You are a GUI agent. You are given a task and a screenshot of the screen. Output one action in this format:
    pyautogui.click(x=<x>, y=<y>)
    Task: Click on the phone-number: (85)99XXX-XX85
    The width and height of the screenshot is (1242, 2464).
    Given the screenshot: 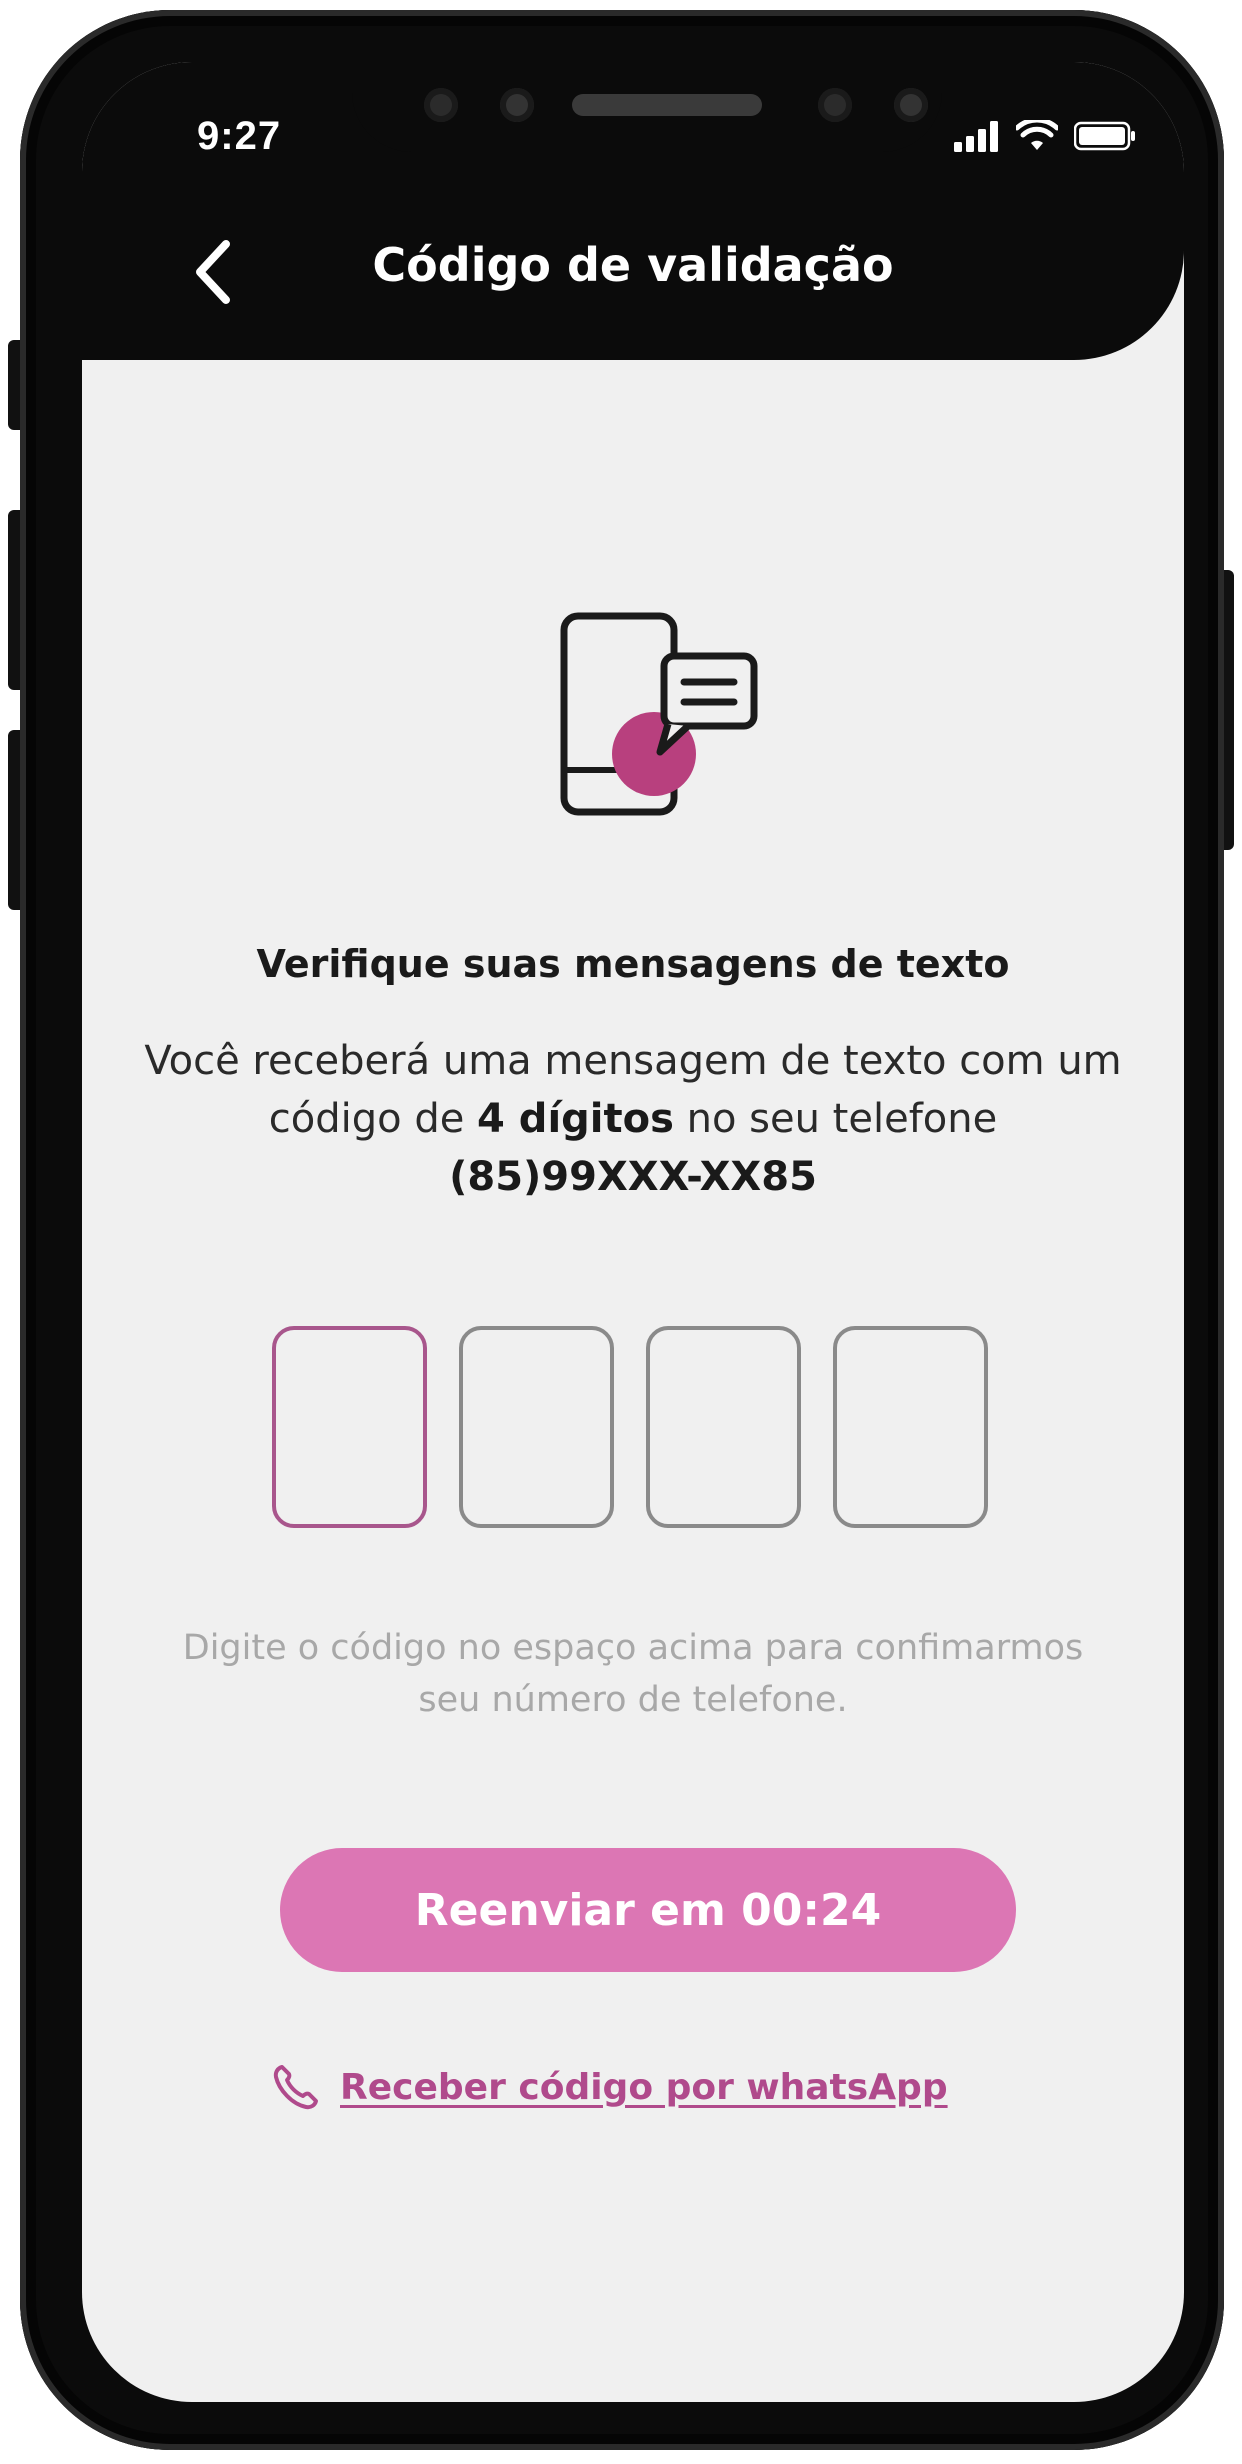 What is the action you would take?
    pyautogui.click(x=633, y=1177)
    